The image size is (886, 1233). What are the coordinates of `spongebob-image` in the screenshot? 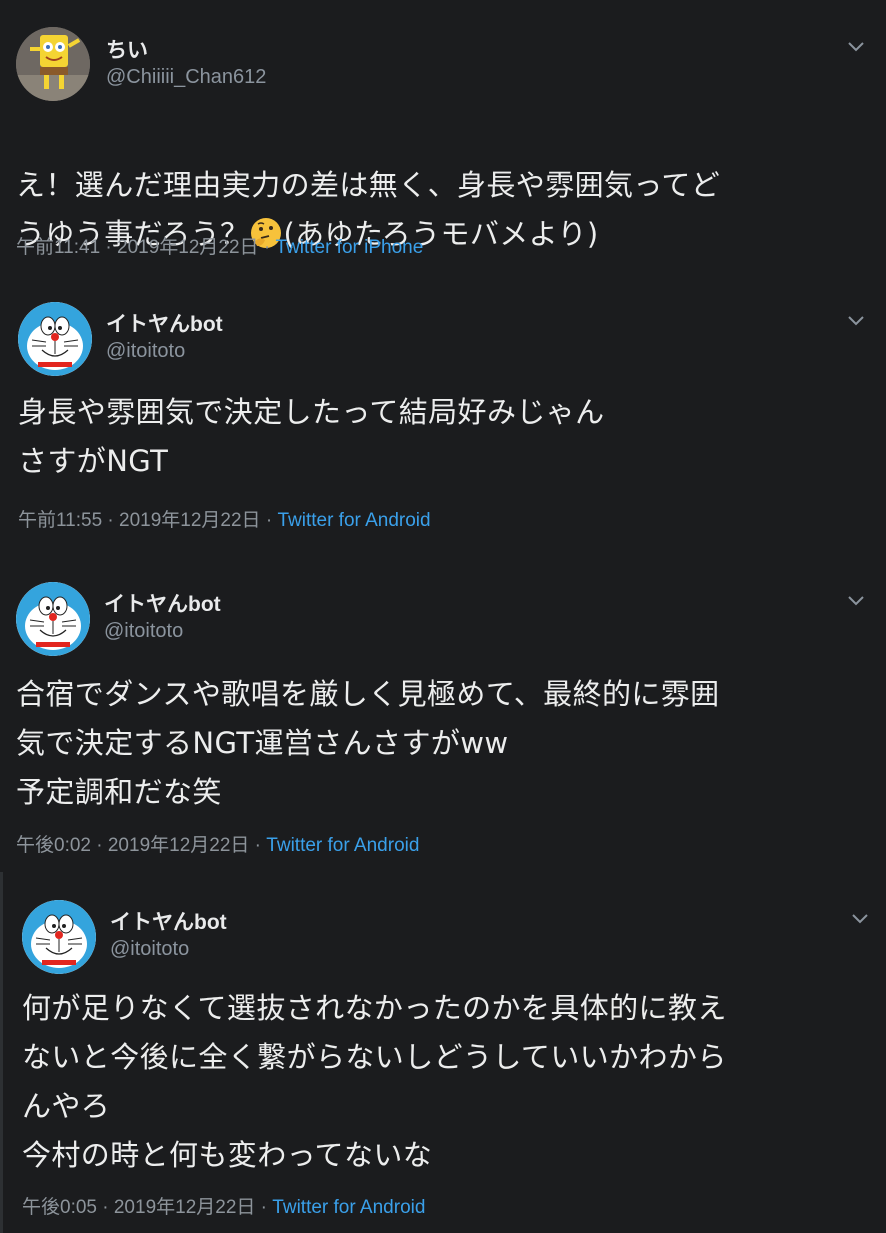 It's located at (53, 64).